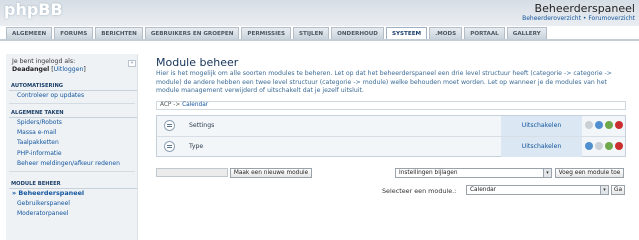  I want to click on create-module-button: Maak een nieuwe module, so click(271, 173).